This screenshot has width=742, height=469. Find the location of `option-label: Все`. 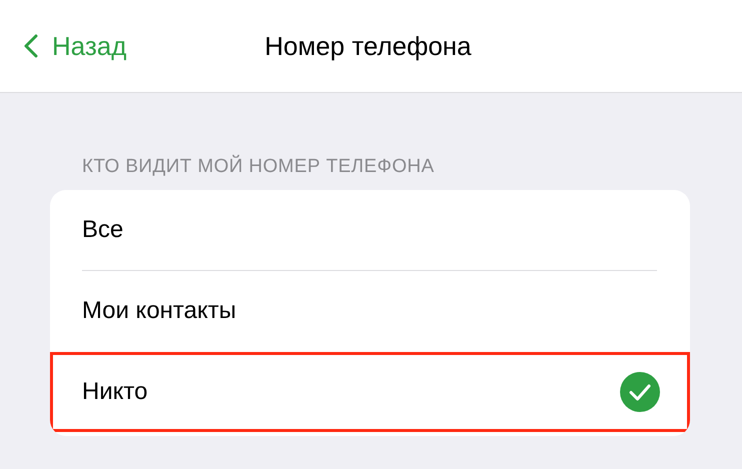

option-label: Все is located at coordinates (103, 230).